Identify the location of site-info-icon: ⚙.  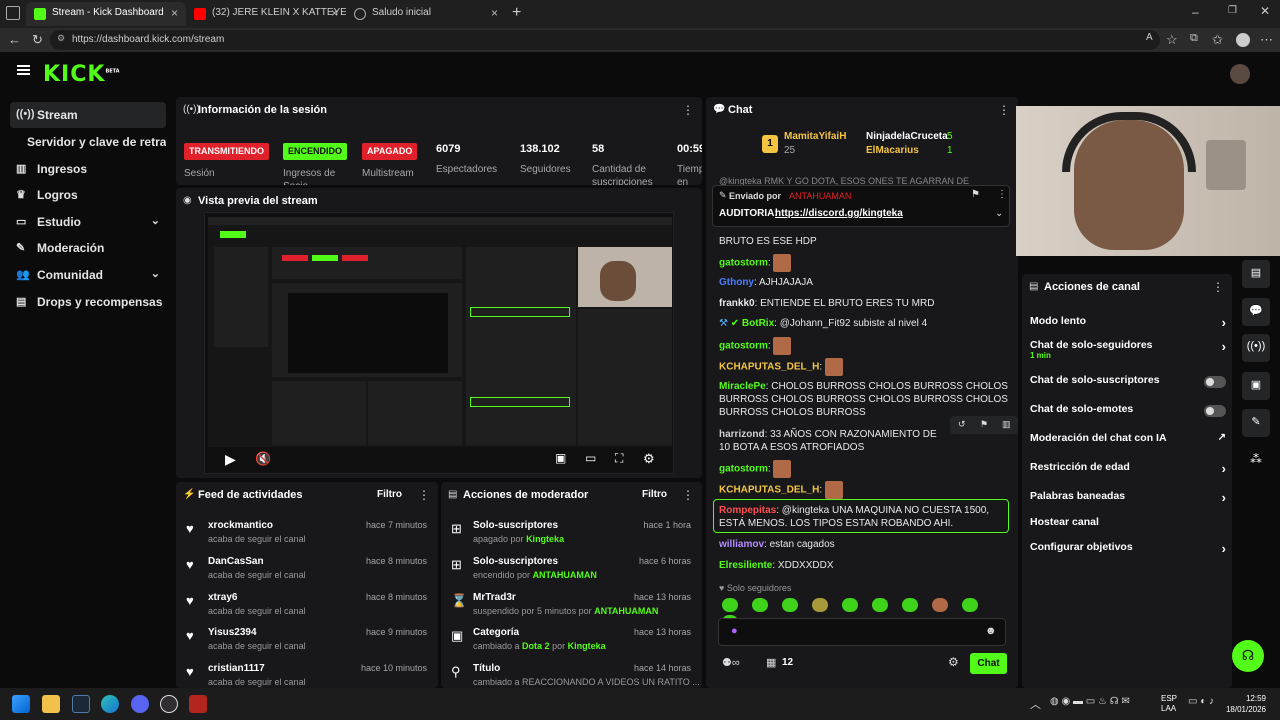
(61, 38).